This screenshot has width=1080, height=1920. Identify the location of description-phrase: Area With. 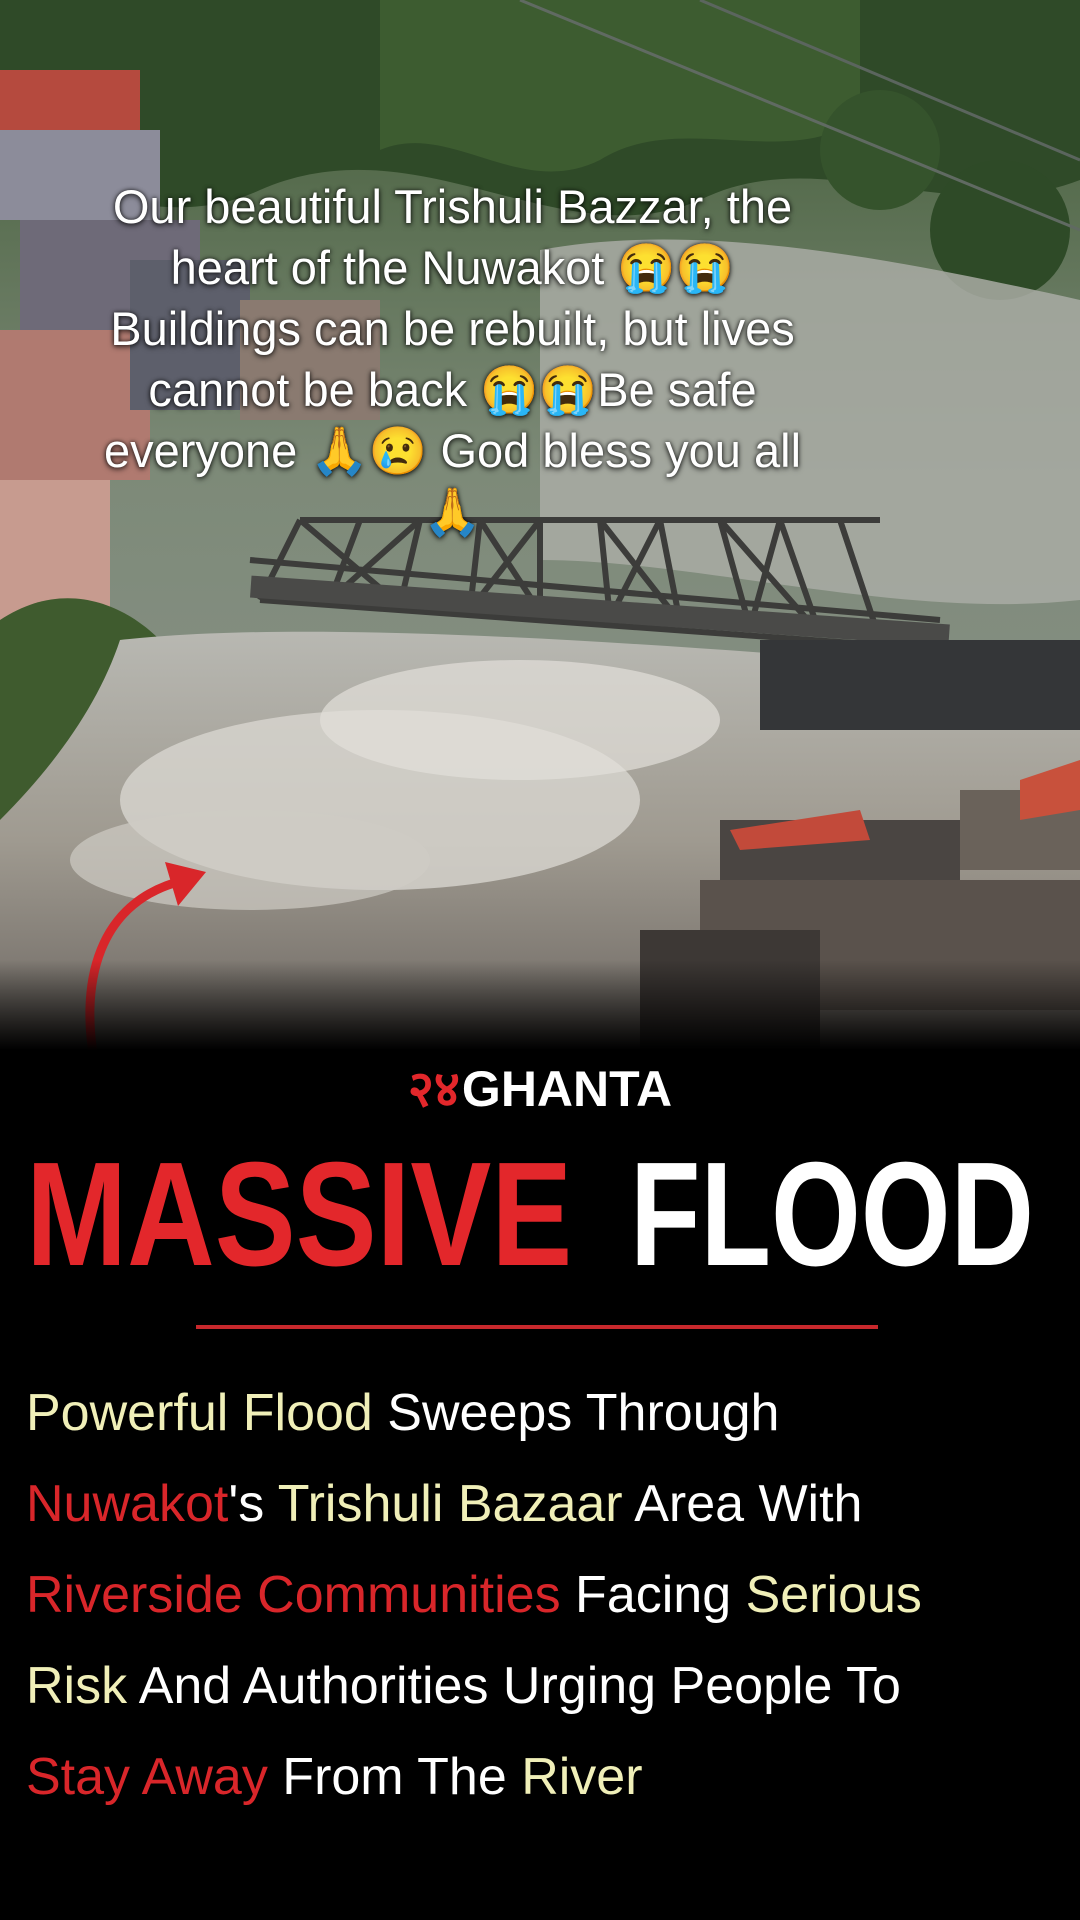
(742, 1504).